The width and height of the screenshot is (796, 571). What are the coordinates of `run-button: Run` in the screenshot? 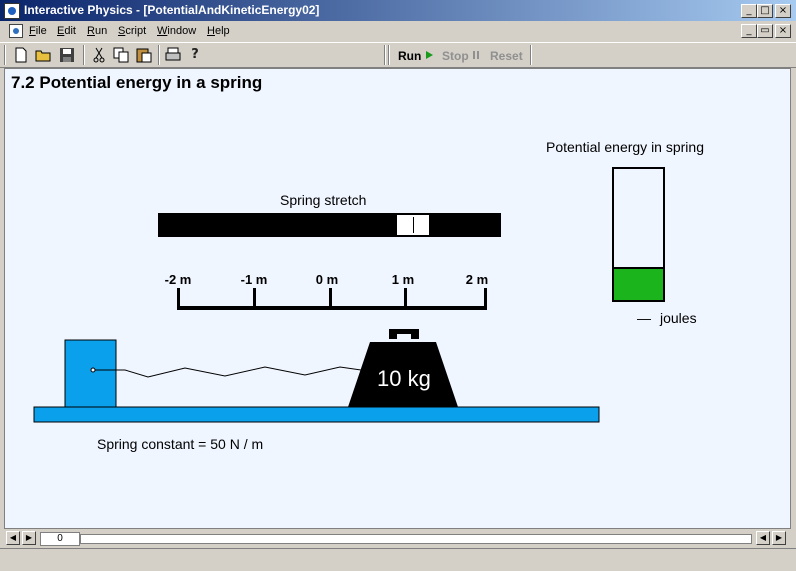 It's located at (416, 56).